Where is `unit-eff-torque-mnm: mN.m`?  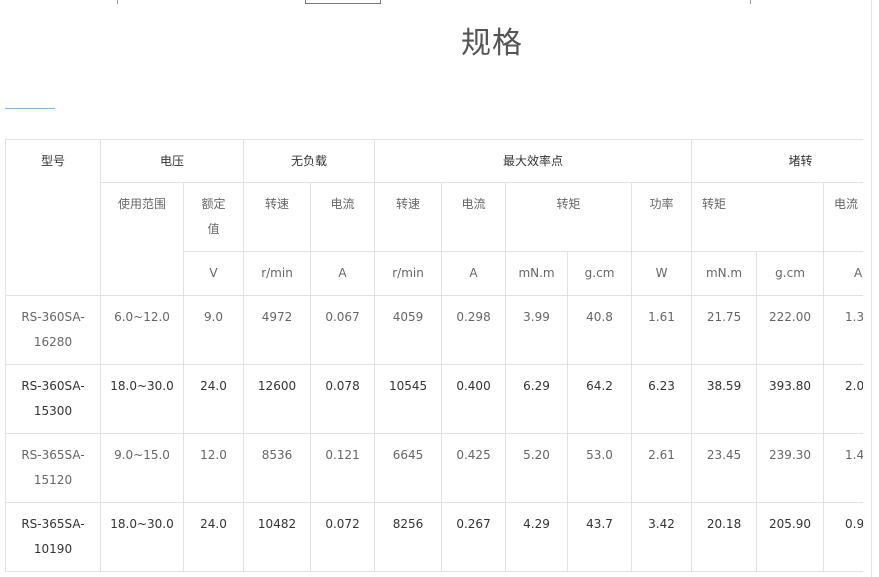 unit-eff-torque-mnm: mN.m is located at coordinates (537, 273).